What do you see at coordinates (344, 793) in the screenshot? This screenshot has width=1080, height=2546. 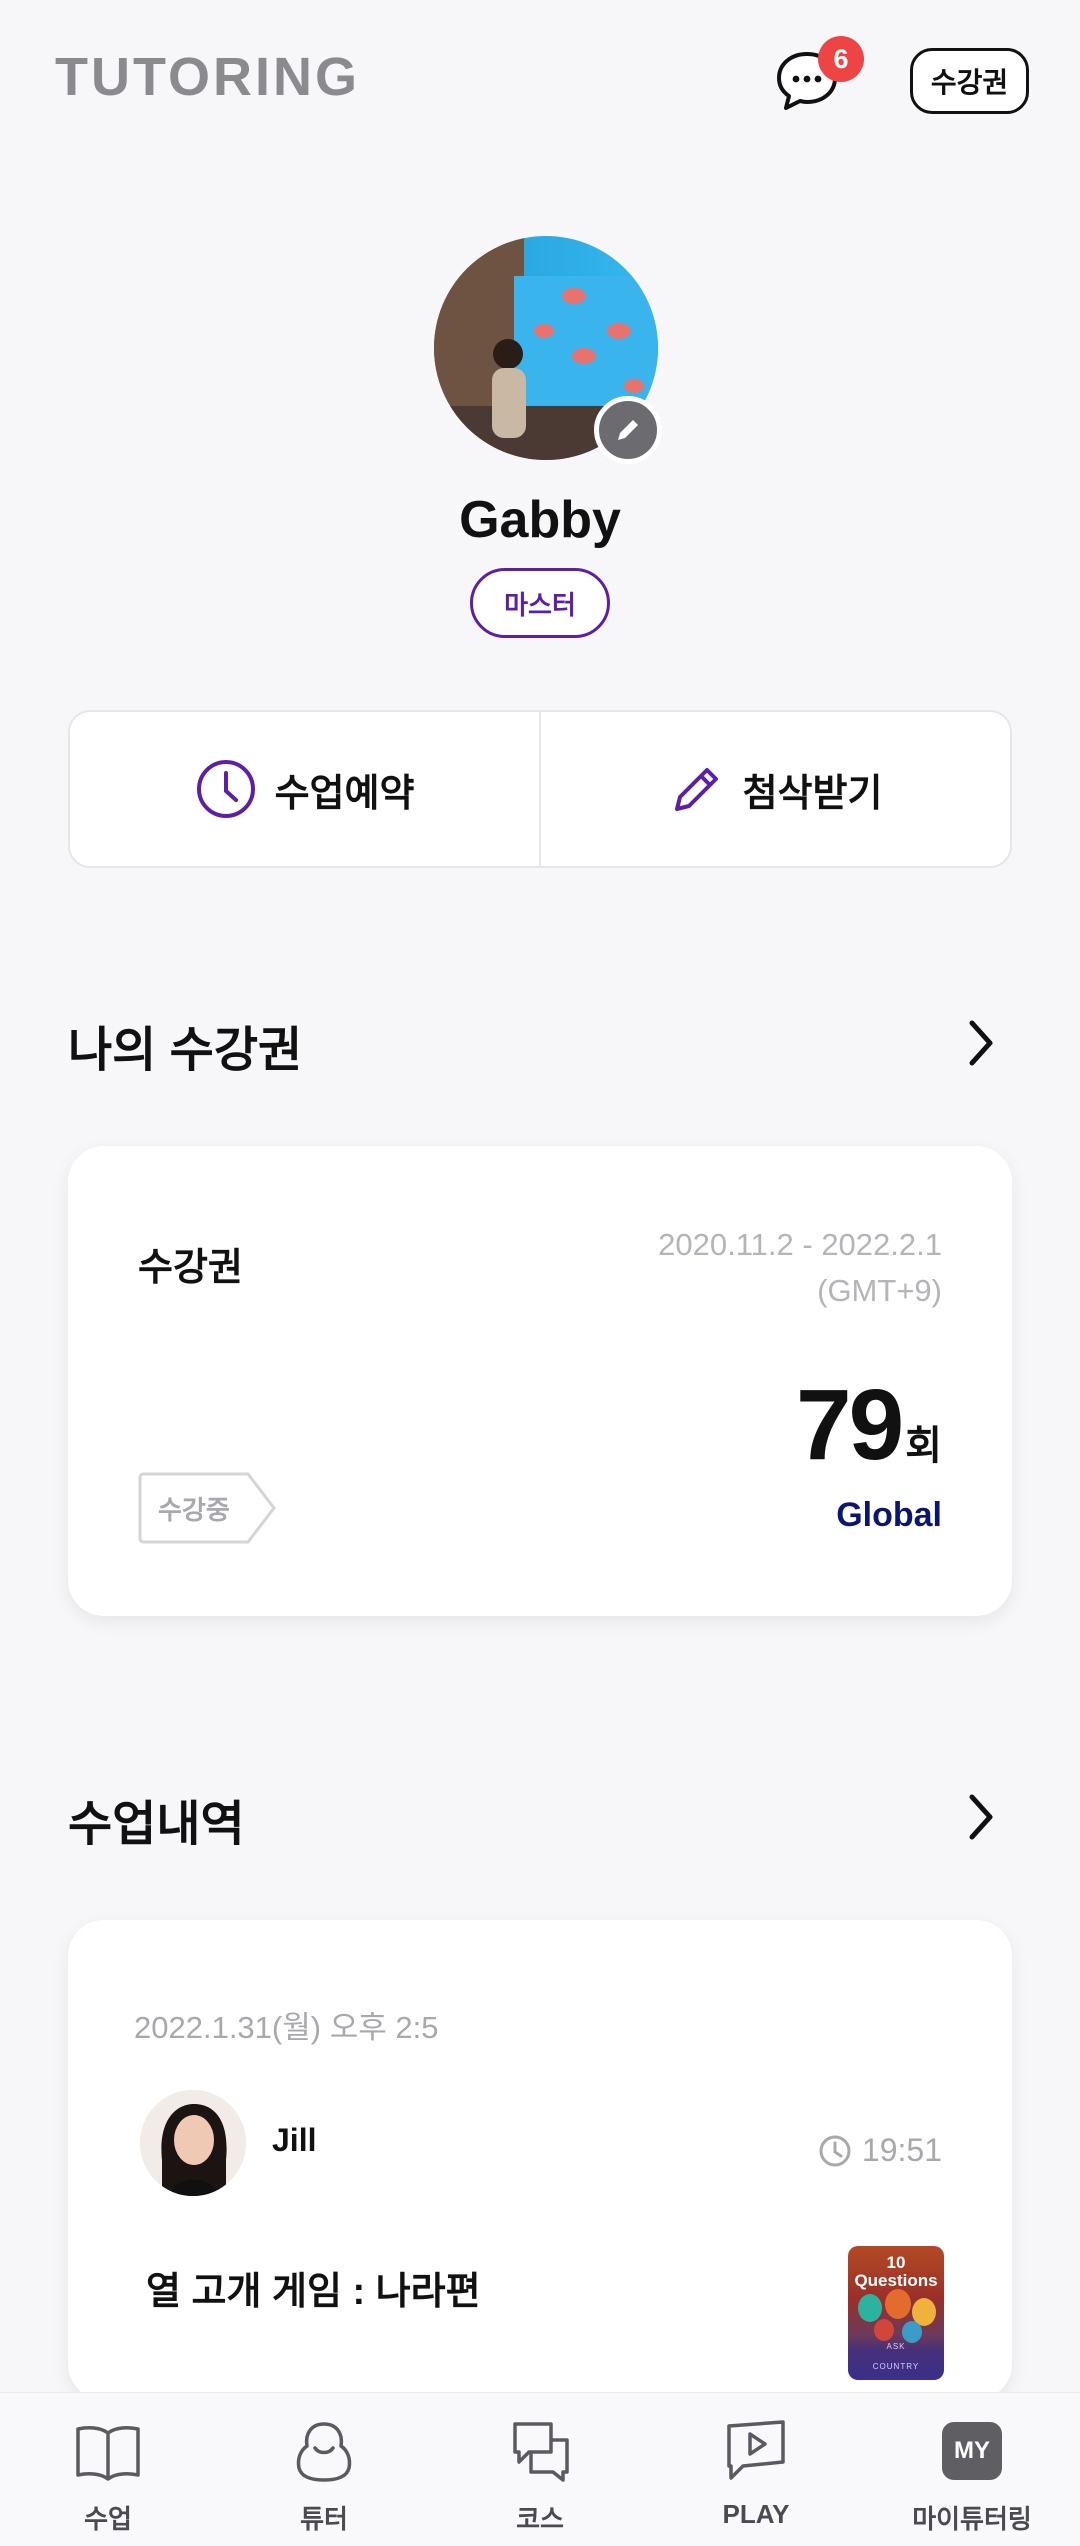 I see `reserve-lesson-label: 수업예약` at bounding box center [344, 793].